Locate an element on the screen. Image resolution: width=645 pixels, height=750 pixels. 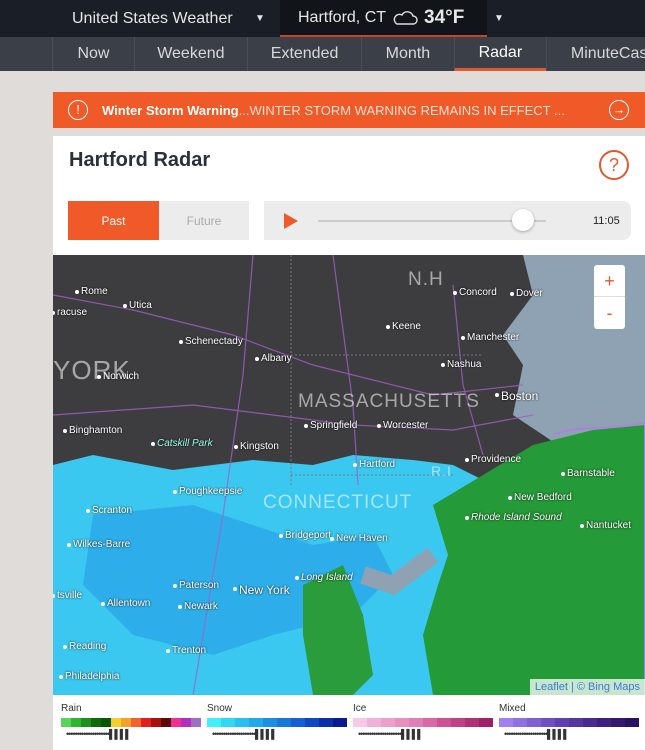
city-label: Worcester is located at coordinates (402, 425).